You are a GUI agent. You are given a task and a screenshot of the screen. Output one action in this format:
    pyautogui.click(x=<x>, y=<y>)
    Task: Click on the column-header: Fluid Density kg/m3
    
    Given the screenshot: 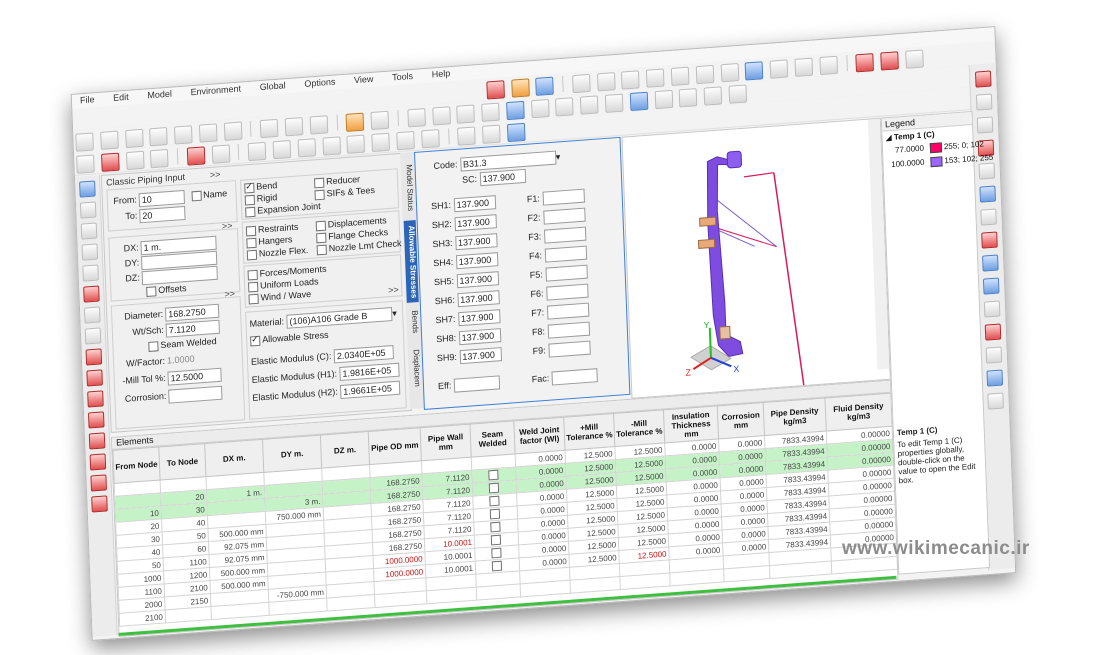 What is the action you would take?
    pyautogui.click(x=859, y=412)
    